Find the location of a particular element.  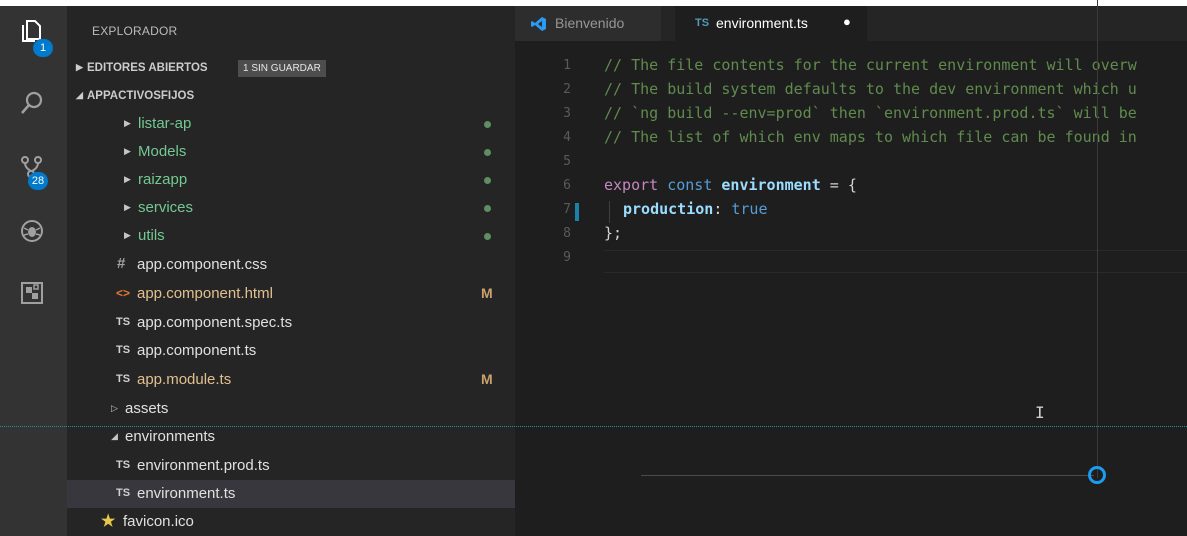

modified-badge: M is located at coordinates (487, 293).